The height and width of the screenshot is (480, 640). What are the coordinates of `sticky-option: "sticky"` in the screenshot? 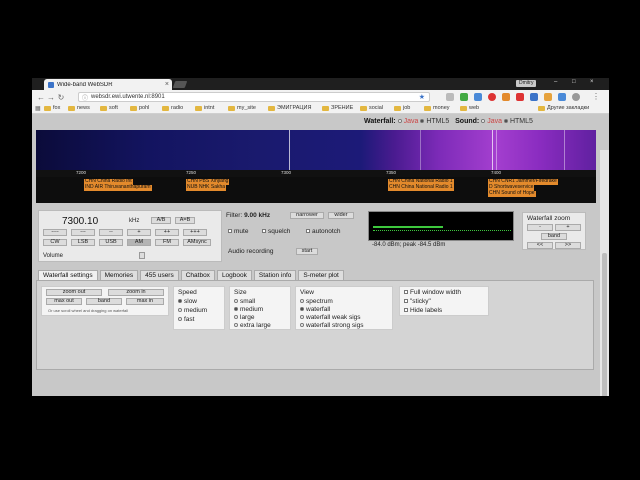 It's located at (417, 301).